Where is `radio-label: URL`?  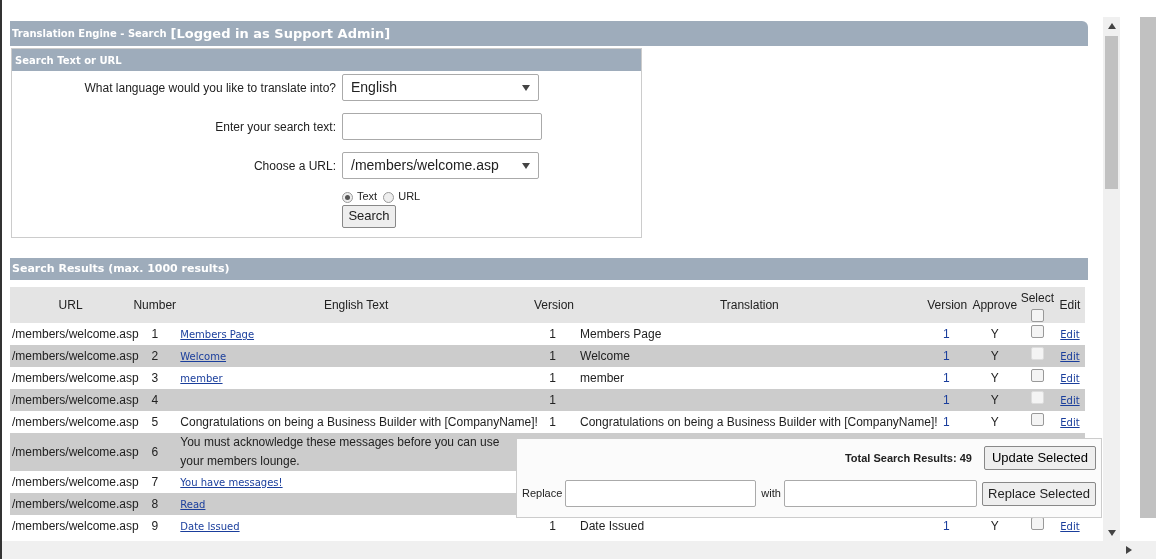 radio-label: URL is located at coordinates (409, 196).